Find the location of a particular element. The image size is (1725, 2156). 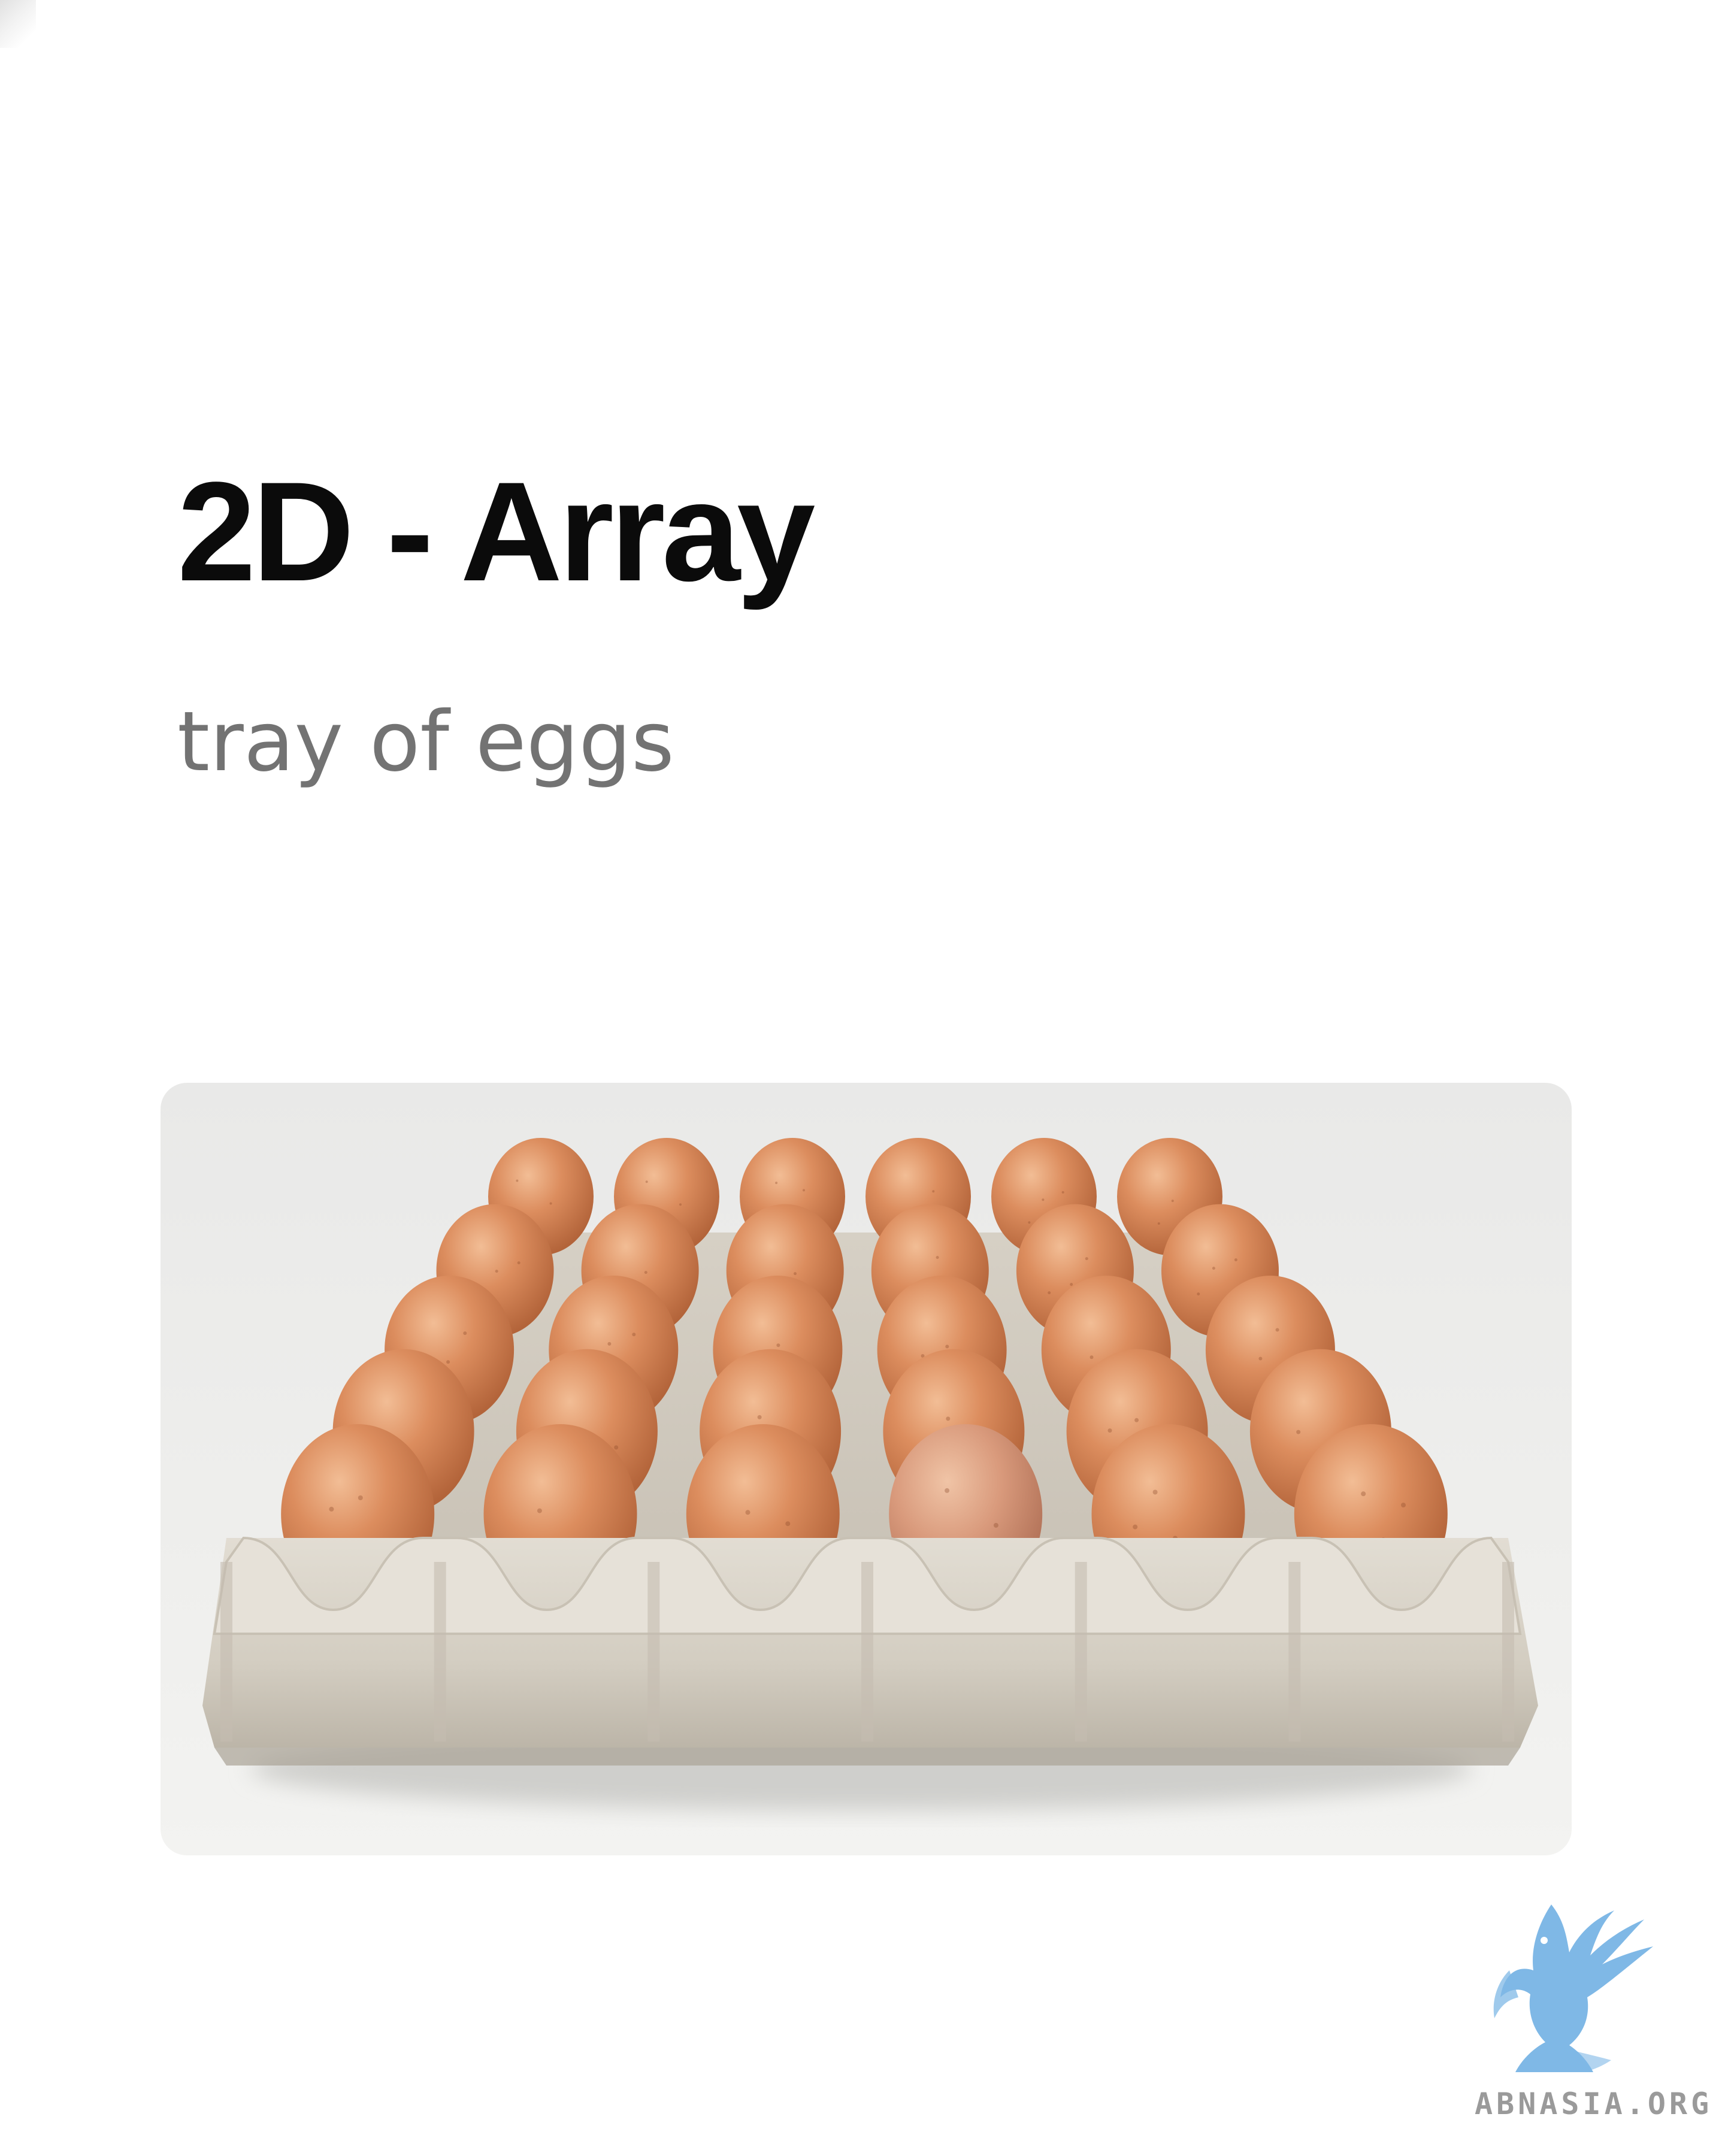

tray-front-wall is located at coordinates (870, 1651).